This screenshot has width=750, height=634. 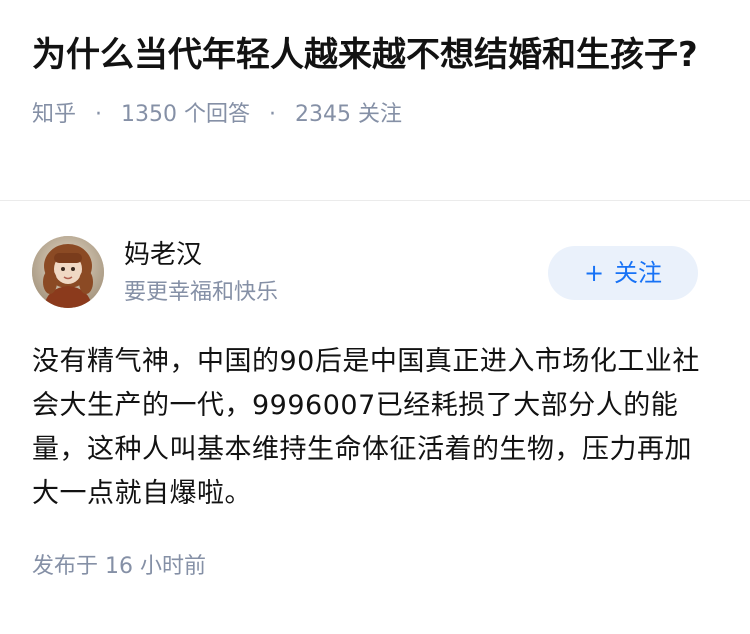 I want to click on section-divider, so click(x=375, y=200).